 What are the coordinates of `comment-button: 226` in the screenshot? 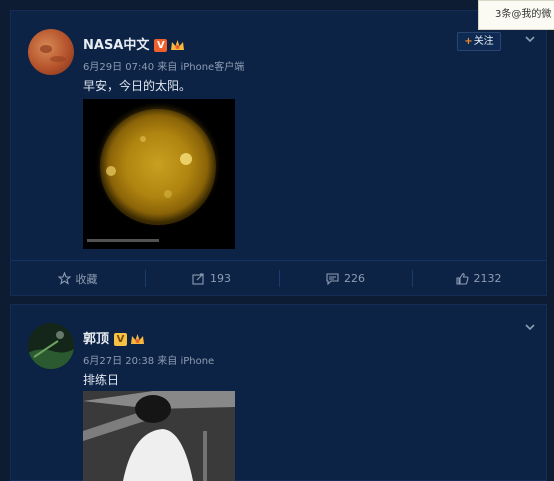 It's located at (345, 278).